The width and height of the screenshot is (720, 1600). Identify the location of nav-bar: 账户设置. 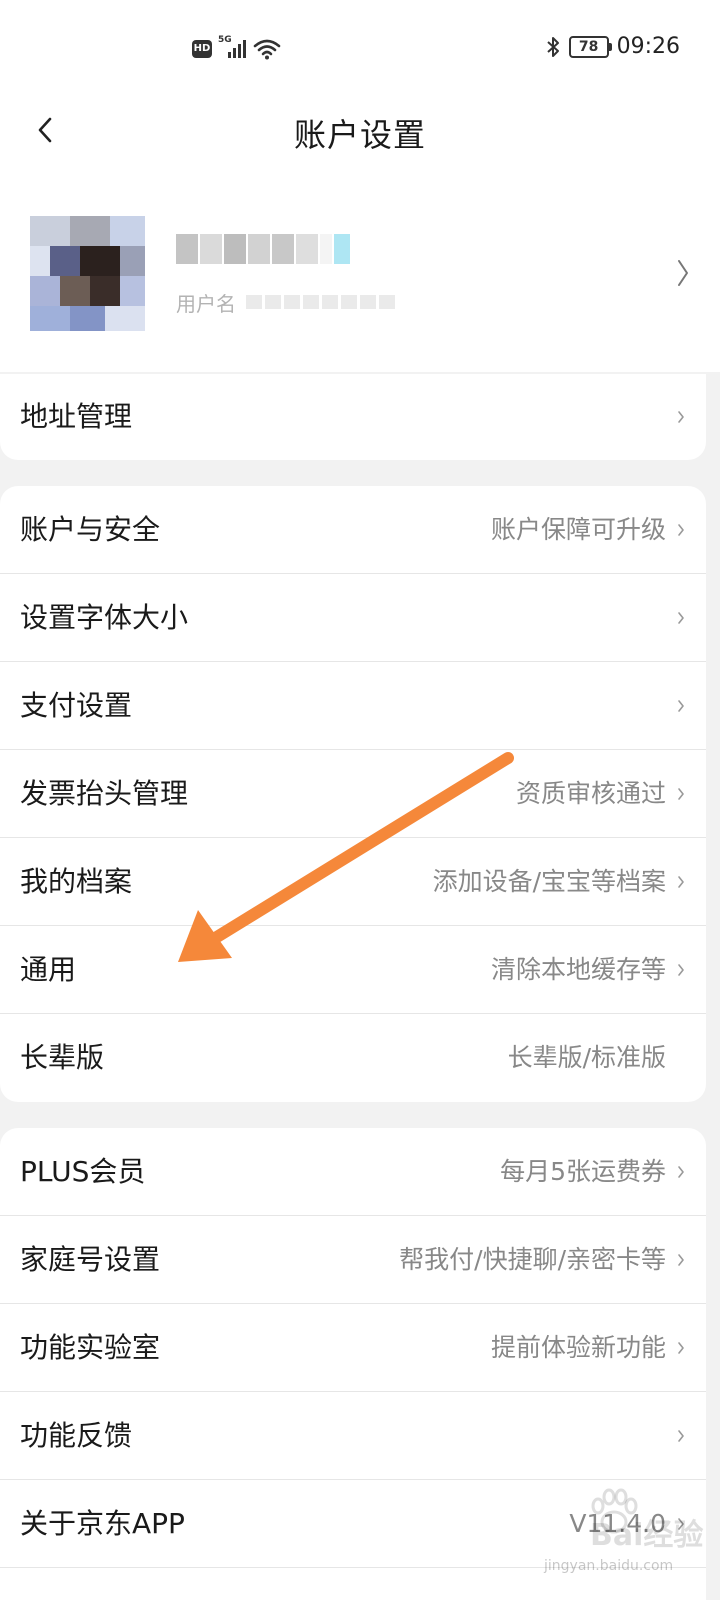
(360, 131).